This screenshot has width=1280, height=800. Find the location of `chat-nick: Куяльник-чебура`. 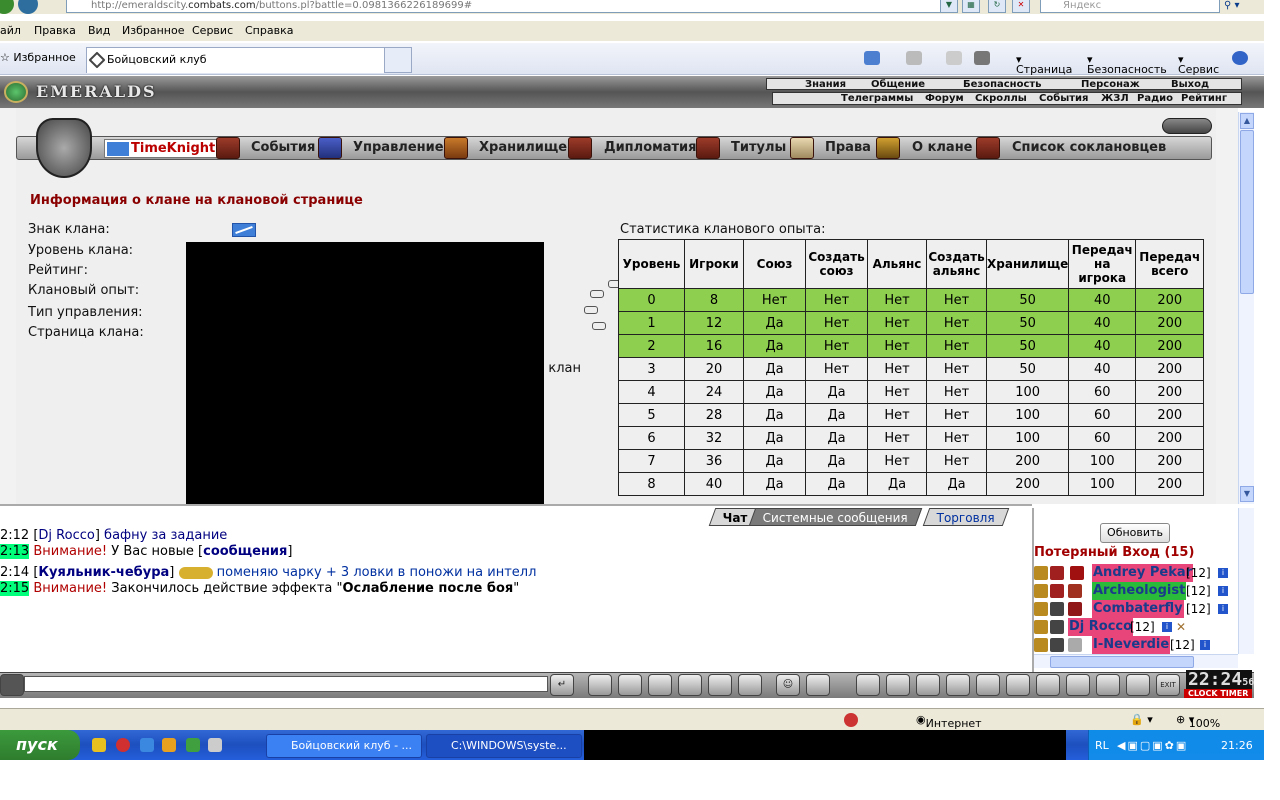

chat-nick: Куяльник-чебура is located at coordinates (103, 572).